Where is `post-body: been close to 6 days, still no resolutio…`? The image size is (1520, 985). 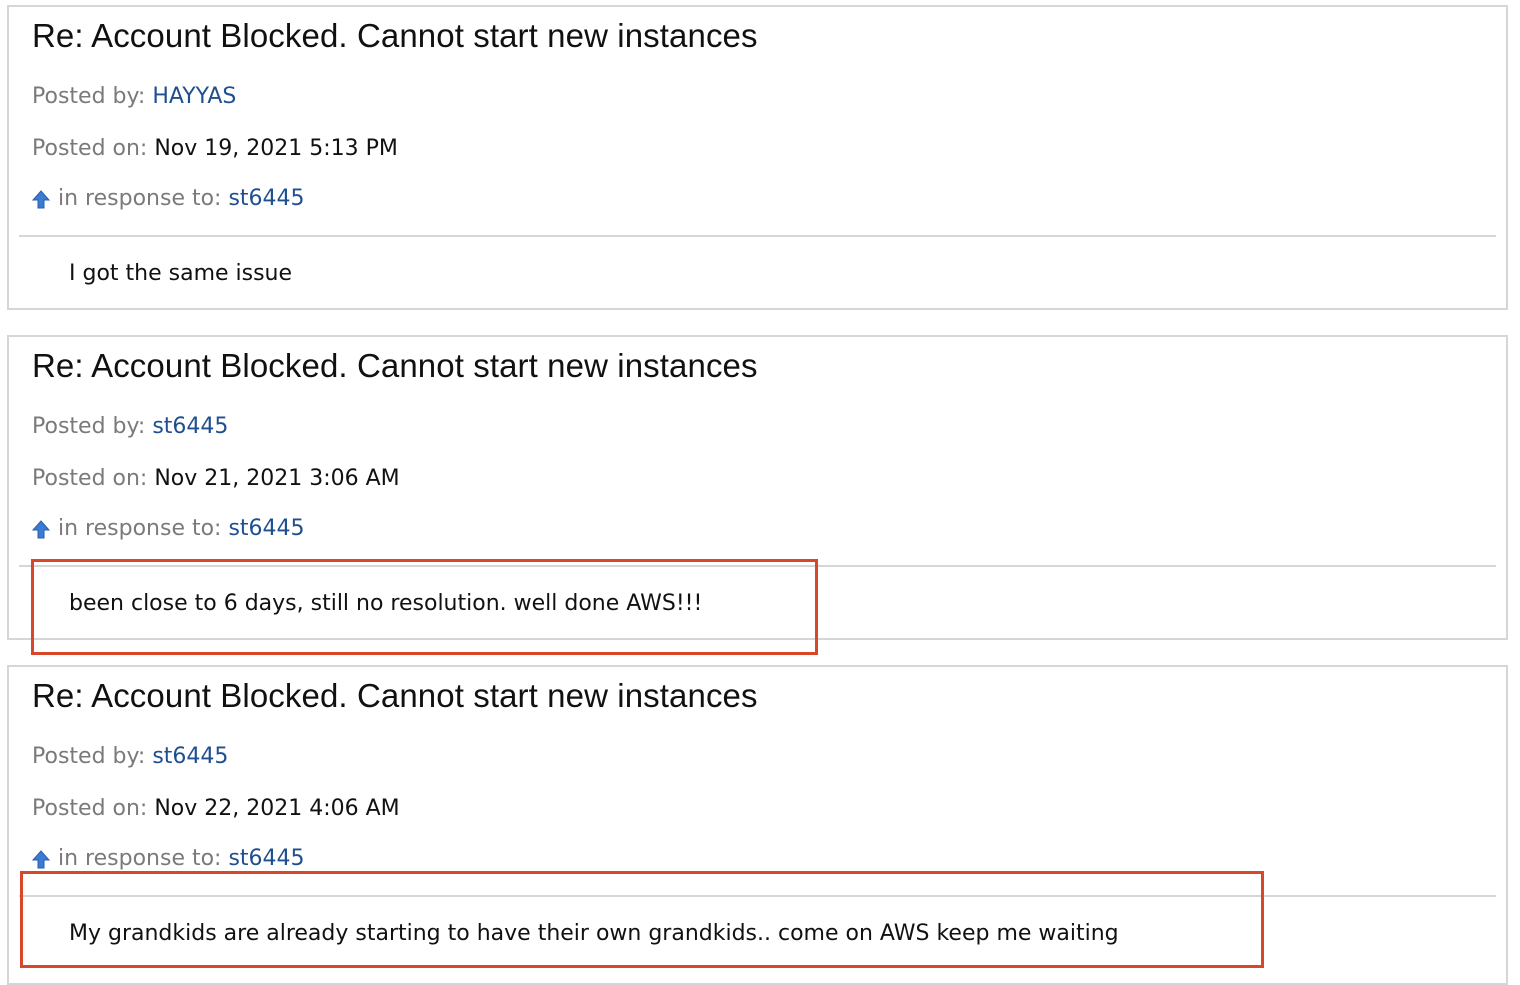 post-body: been close to 6 days, still no resolutio… is located at coordinates (386, 603).